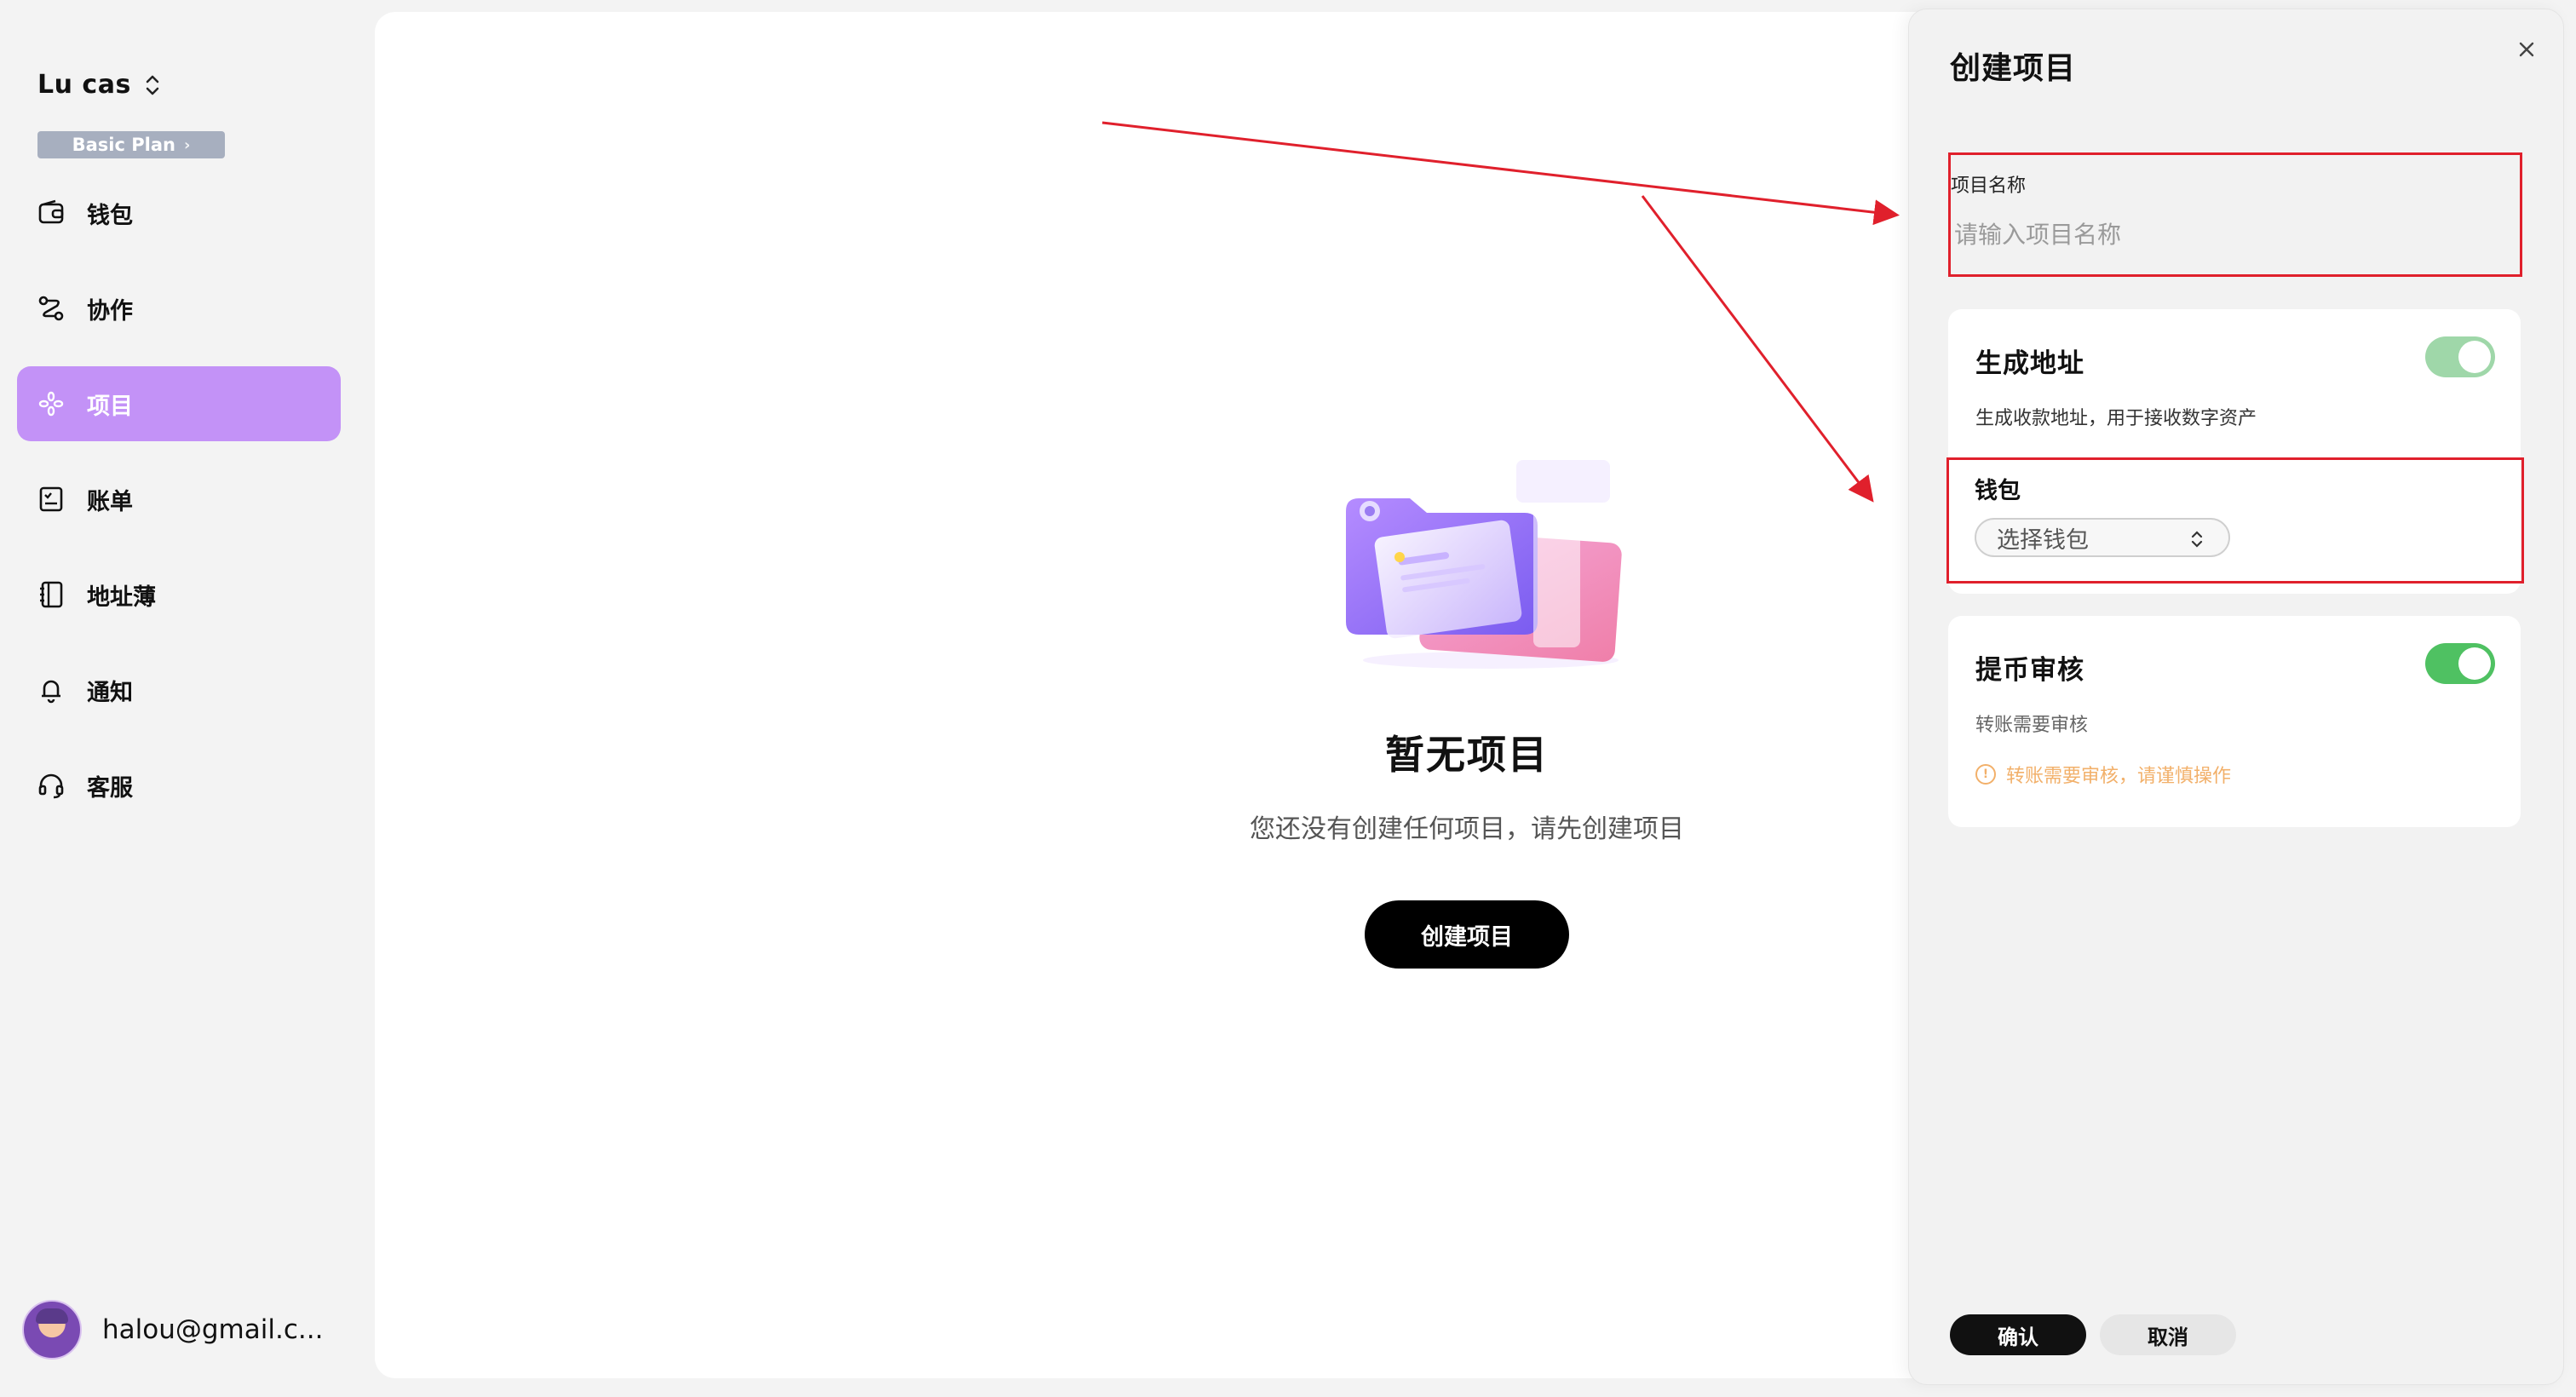 This screenshot has width=2576, height=1397. I want to click on withdraw-audit-card: 提币审核 转账需要审核 ! 转账需要审核，请谨慎操作, so click(2234, 722).